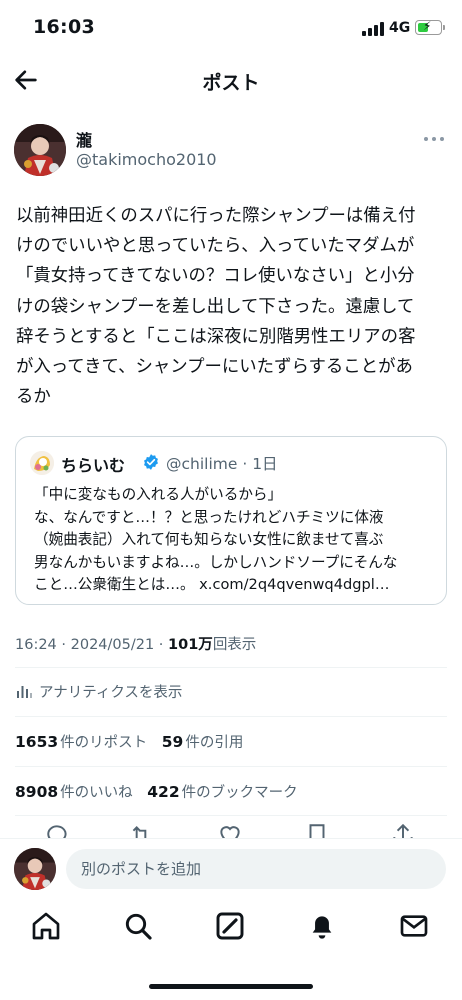 The image size is (462, 1000). What do you see at coordinates (96, 793) in the screenshot?
I see `like-label: 件のいいね` at bounding box center [96, 793].